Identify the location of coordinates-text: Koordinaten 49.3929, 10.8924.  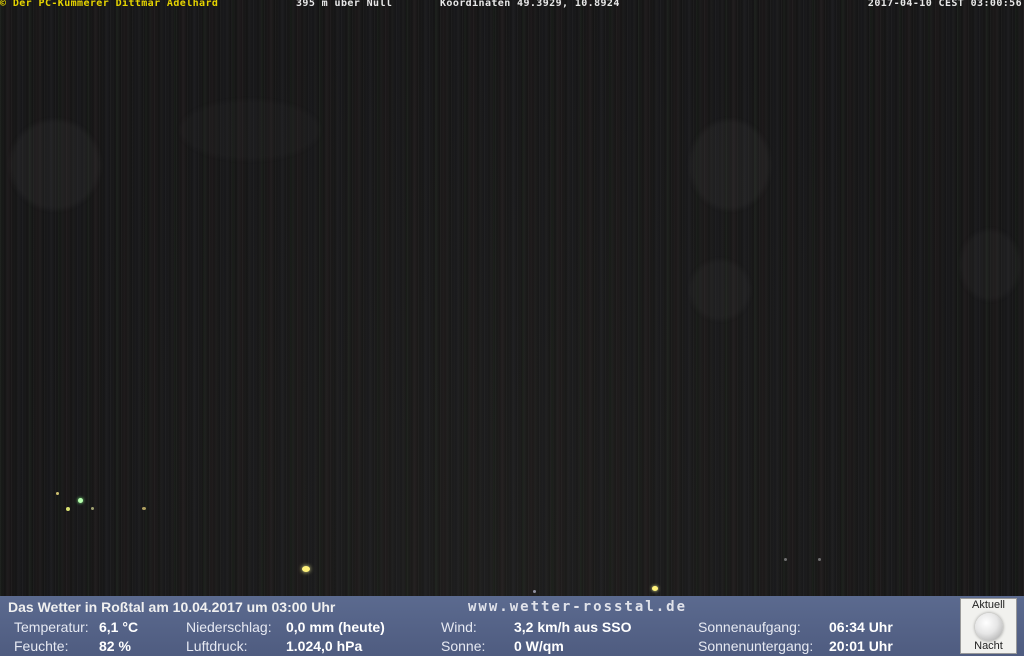
(530, 4).